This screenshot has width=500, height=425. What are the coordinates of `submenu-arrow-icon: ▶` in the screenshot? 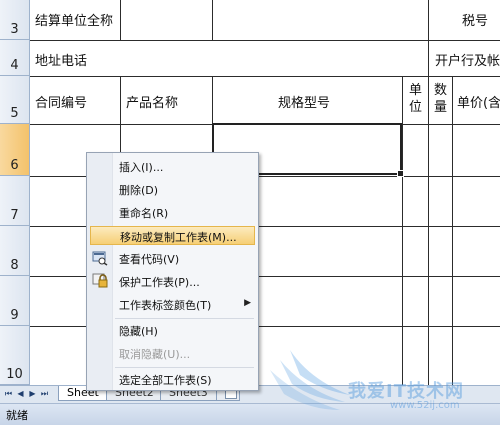 It's located at (247, 303).